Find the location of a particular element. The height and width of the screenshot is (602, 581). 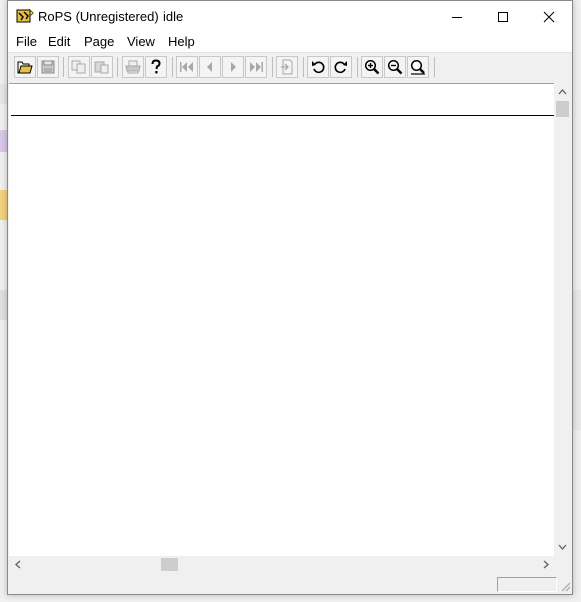

goto-page-button is located at coordinates (287, 67).